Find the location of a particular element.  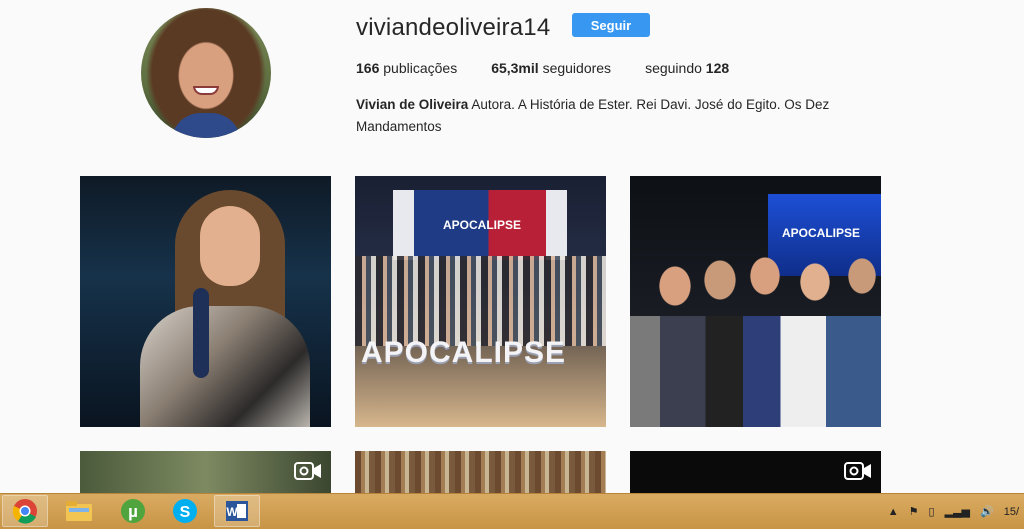

word-icon: W is located at coordinates (237, 511).